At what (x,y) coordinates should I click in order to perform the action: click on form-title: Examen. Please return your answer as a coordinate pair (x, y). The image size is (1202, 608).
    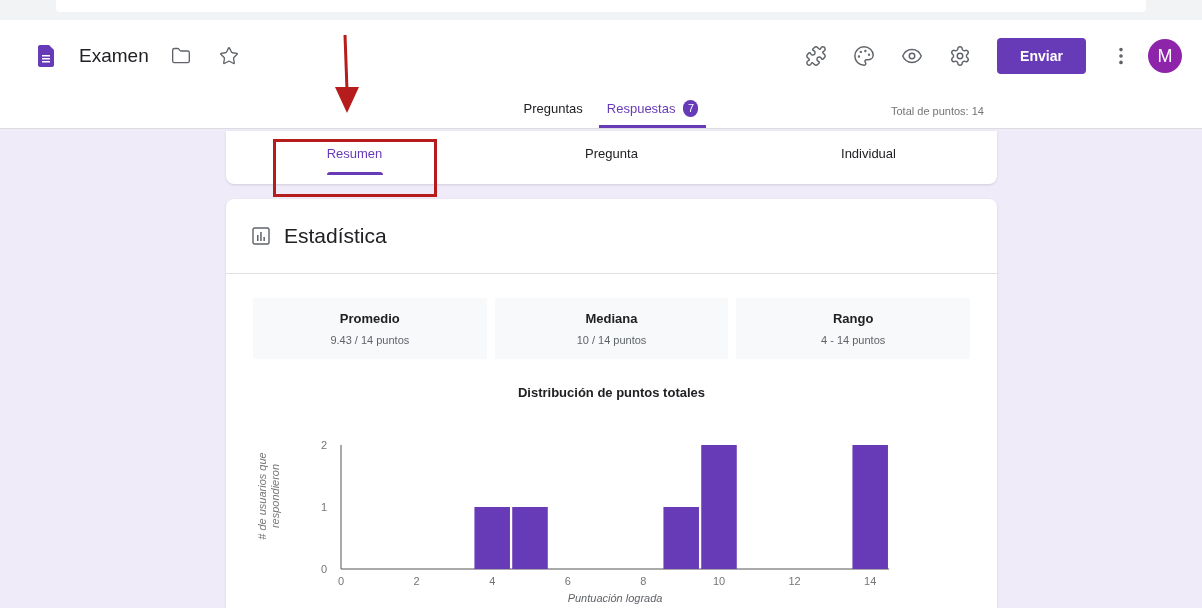
    Looking at the image, I should click on (114, 56).